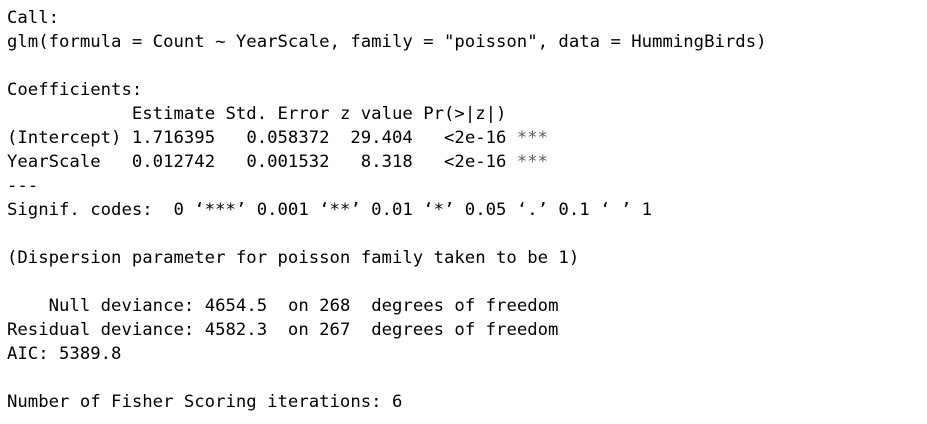 The image size is (927, 424). I want to click on std-error: 0.001532, so click(288, 162).